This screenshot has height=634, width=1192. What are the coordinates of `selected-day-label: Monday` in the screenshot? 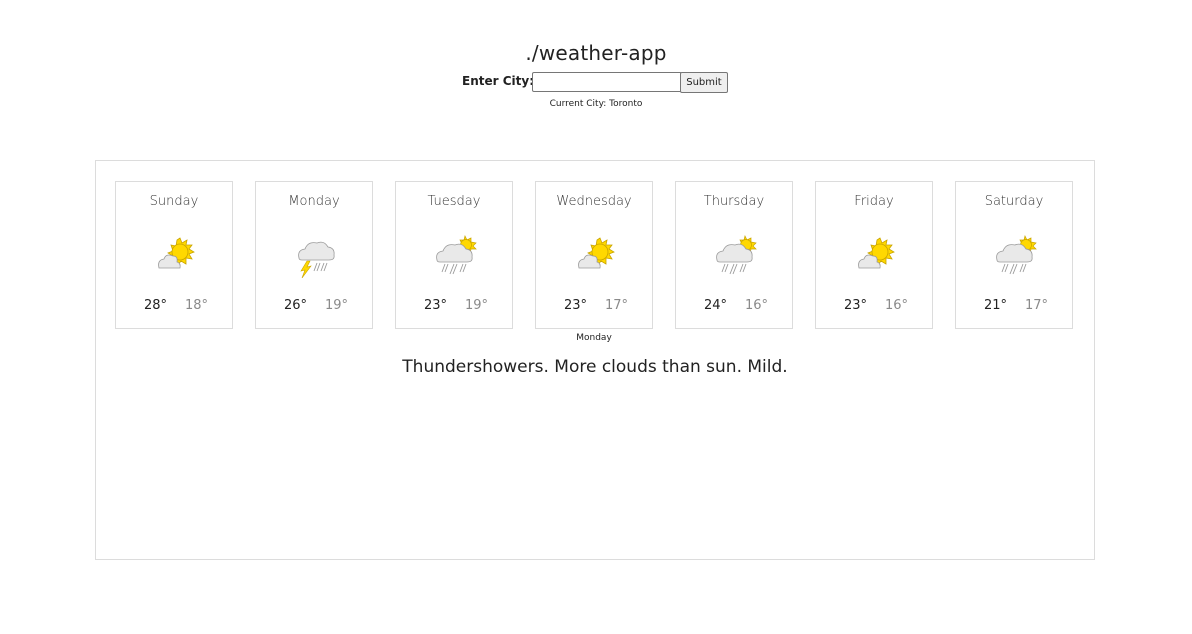 It's located at (594, 338).